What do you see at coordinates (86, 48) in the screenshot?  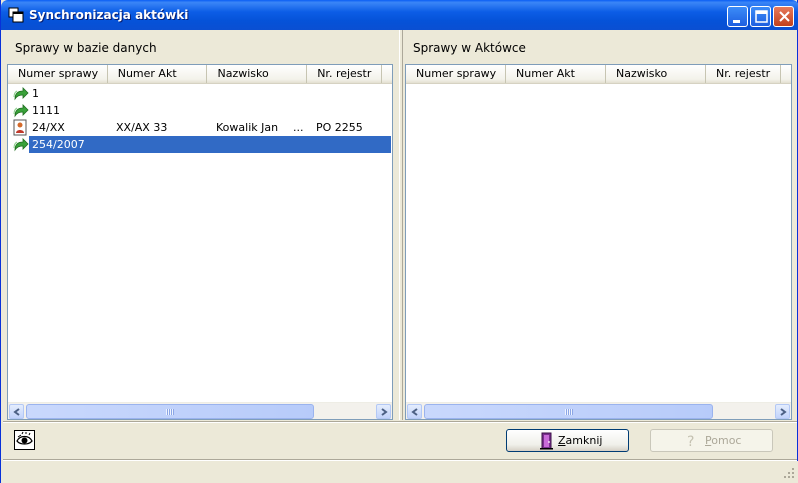 I see `left-panel-label: Sprawy w bazie danych` at bounding box center [86, 48].